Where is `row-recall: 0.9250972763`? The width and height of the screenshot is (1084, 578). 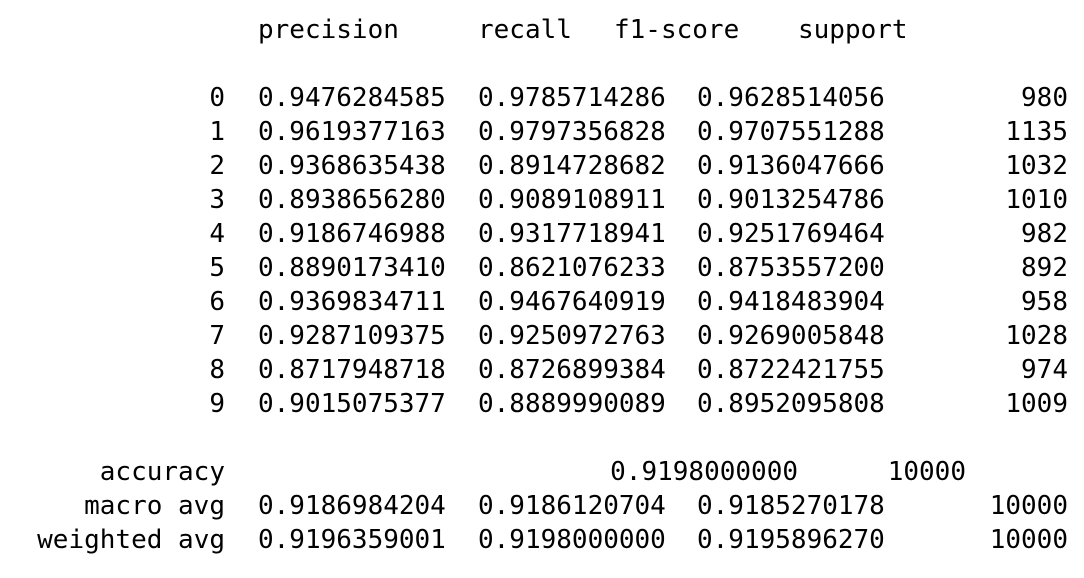
row-recall: 0.9250972763 is located at coordinates (572, 336).